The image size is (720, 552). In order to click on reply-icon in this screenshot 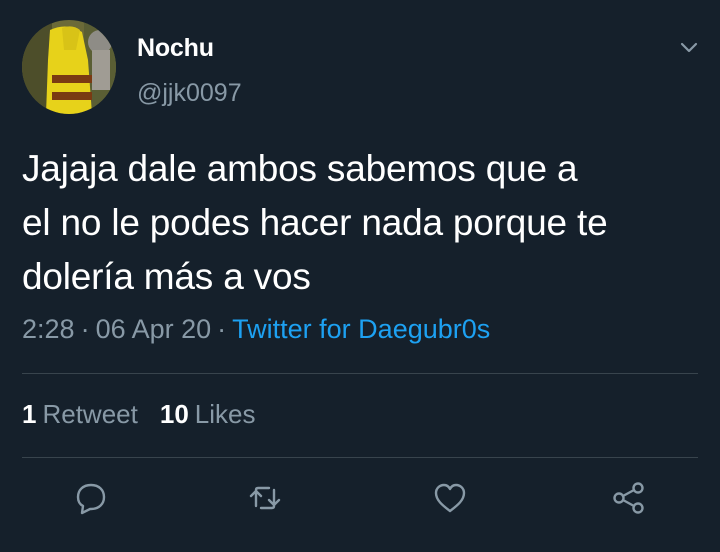, I will do `click(91, 498)`.